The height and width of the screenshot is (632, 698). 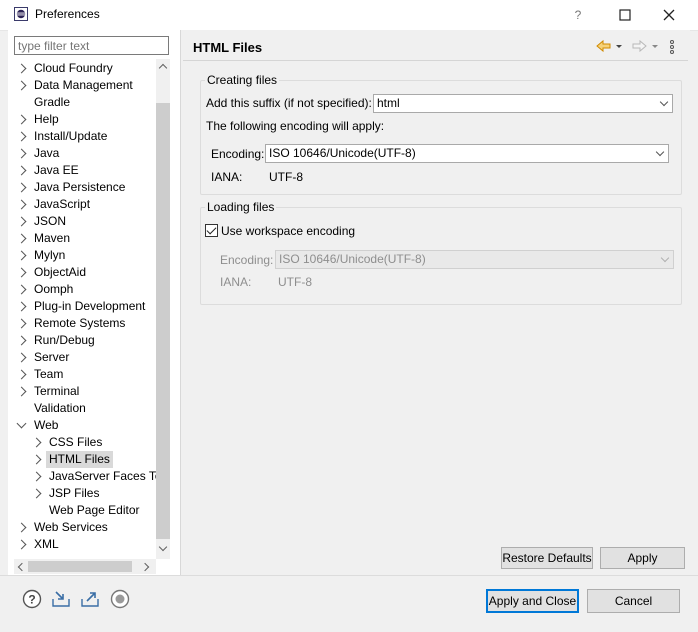 I want to click on tree-item: CSS Files, so click(x=86, y=442).